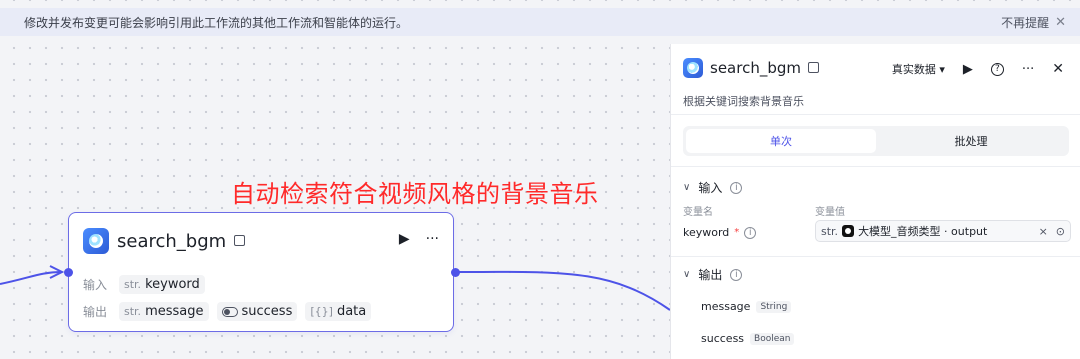 The width and height of the screenshot is (1080, 359). Describe the element at coordinates (971, 141) in the screenshot. I see `tab-batch: 批处理` at that location.